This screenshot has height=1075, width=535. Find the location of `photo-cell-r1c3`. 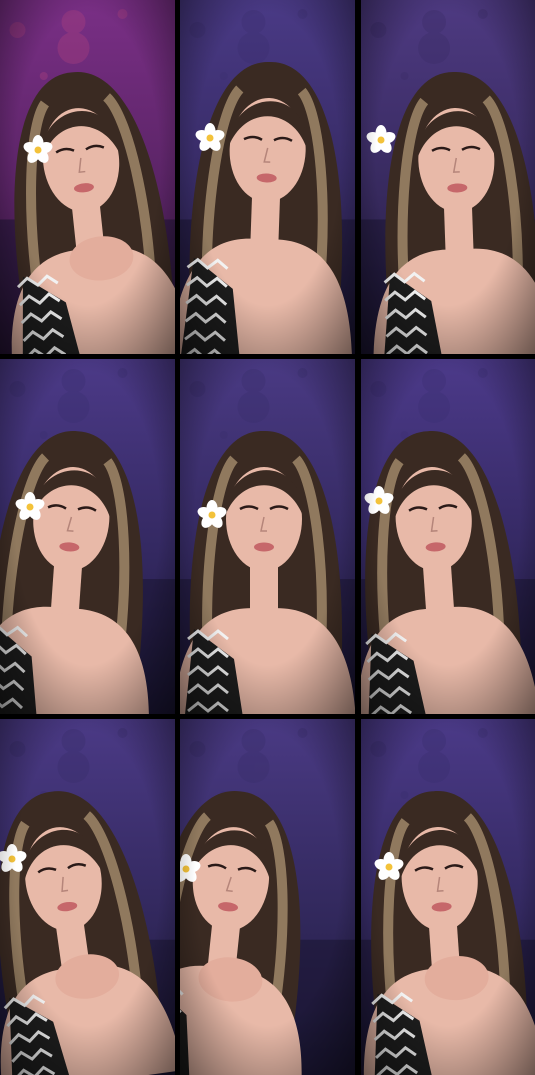

photo-cell-r1c3 is located at coordinates (448, 177).